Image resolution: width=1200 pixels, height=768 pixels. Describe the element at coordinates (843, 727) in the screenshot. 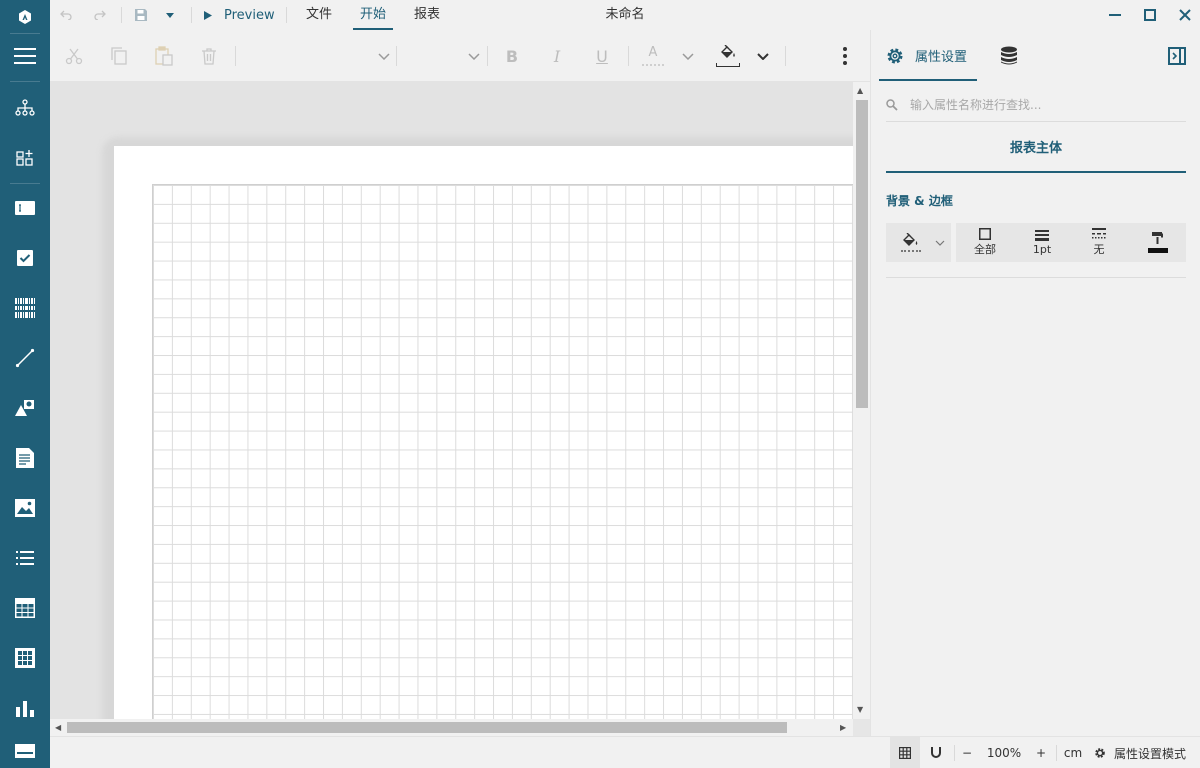

I see `scroll-right-arrow: ▶` at that location.